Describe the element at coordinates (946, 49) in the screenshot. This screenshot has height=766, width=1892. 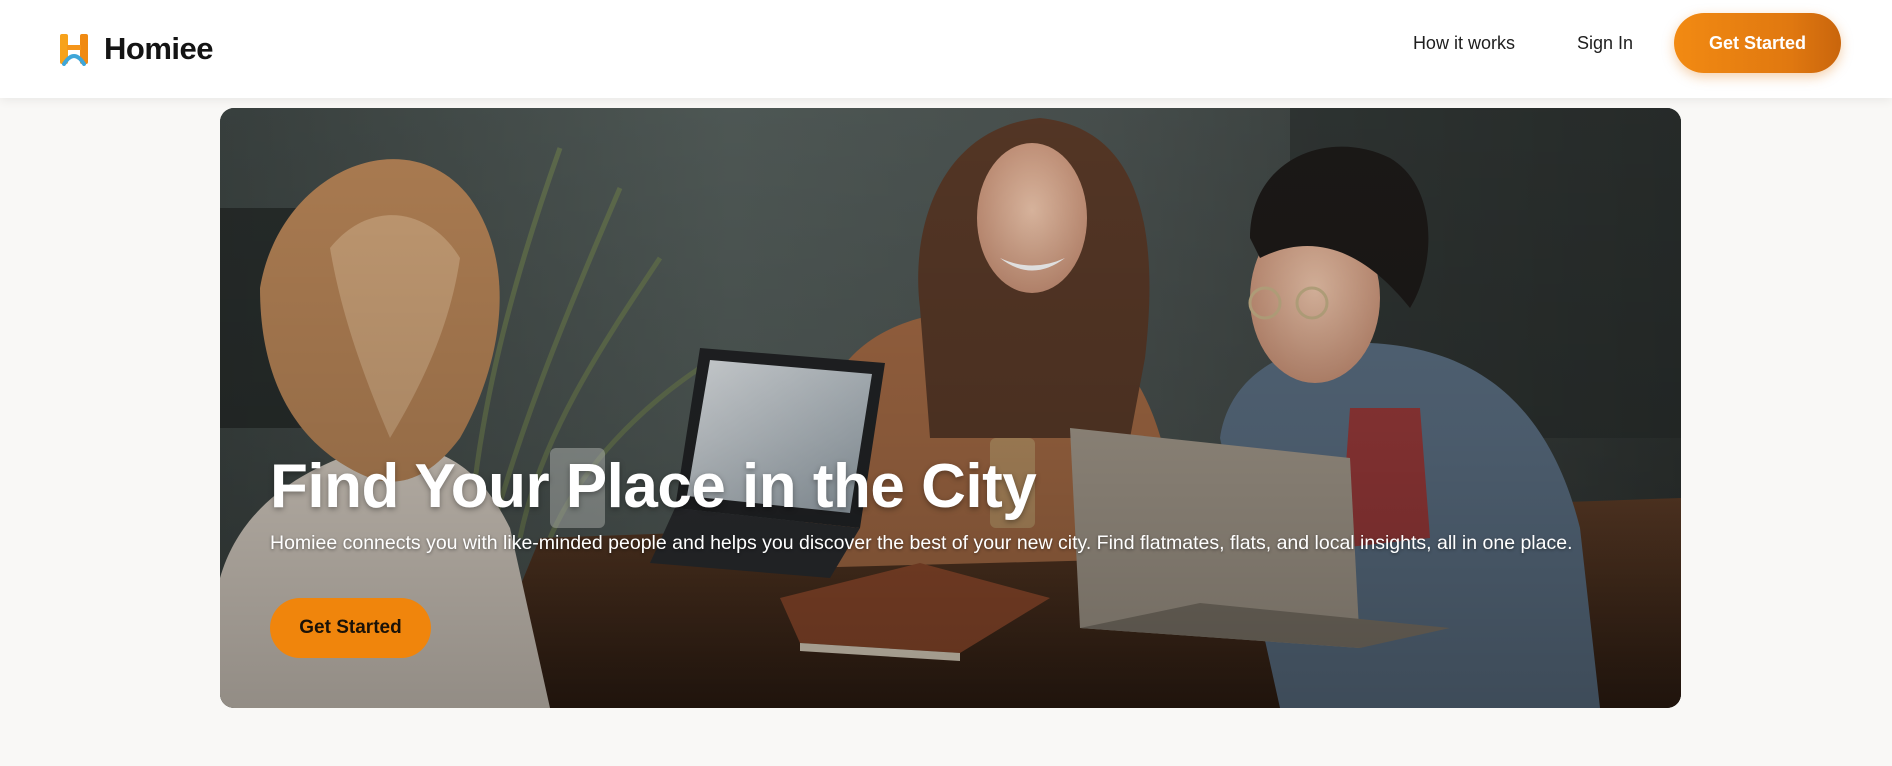
I see `site-header: Homiee How it works Sign In Get Started` at that location.